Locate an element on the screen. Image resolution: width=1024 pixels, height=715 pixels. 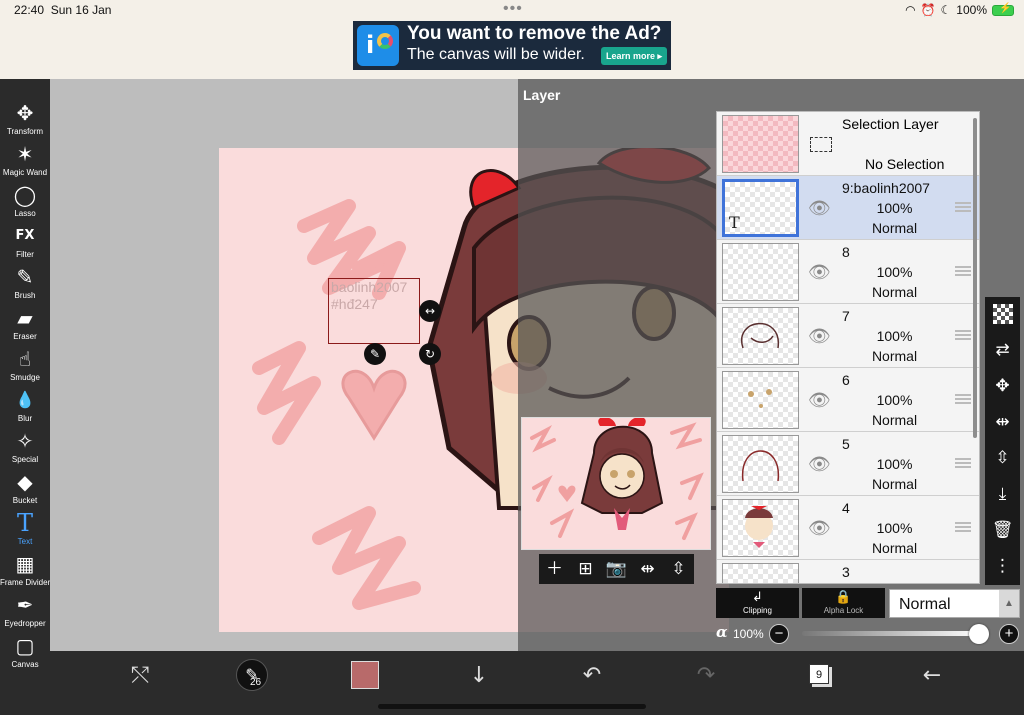
tool-brush: ✎ Brush is located at coordinates (25, 285).